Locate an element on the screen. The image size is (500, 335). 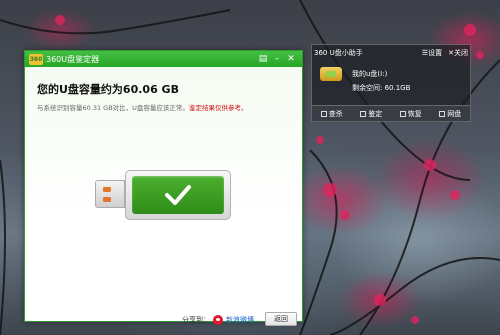
verify-button: 鉴定 is located at coordinates (371, 114).